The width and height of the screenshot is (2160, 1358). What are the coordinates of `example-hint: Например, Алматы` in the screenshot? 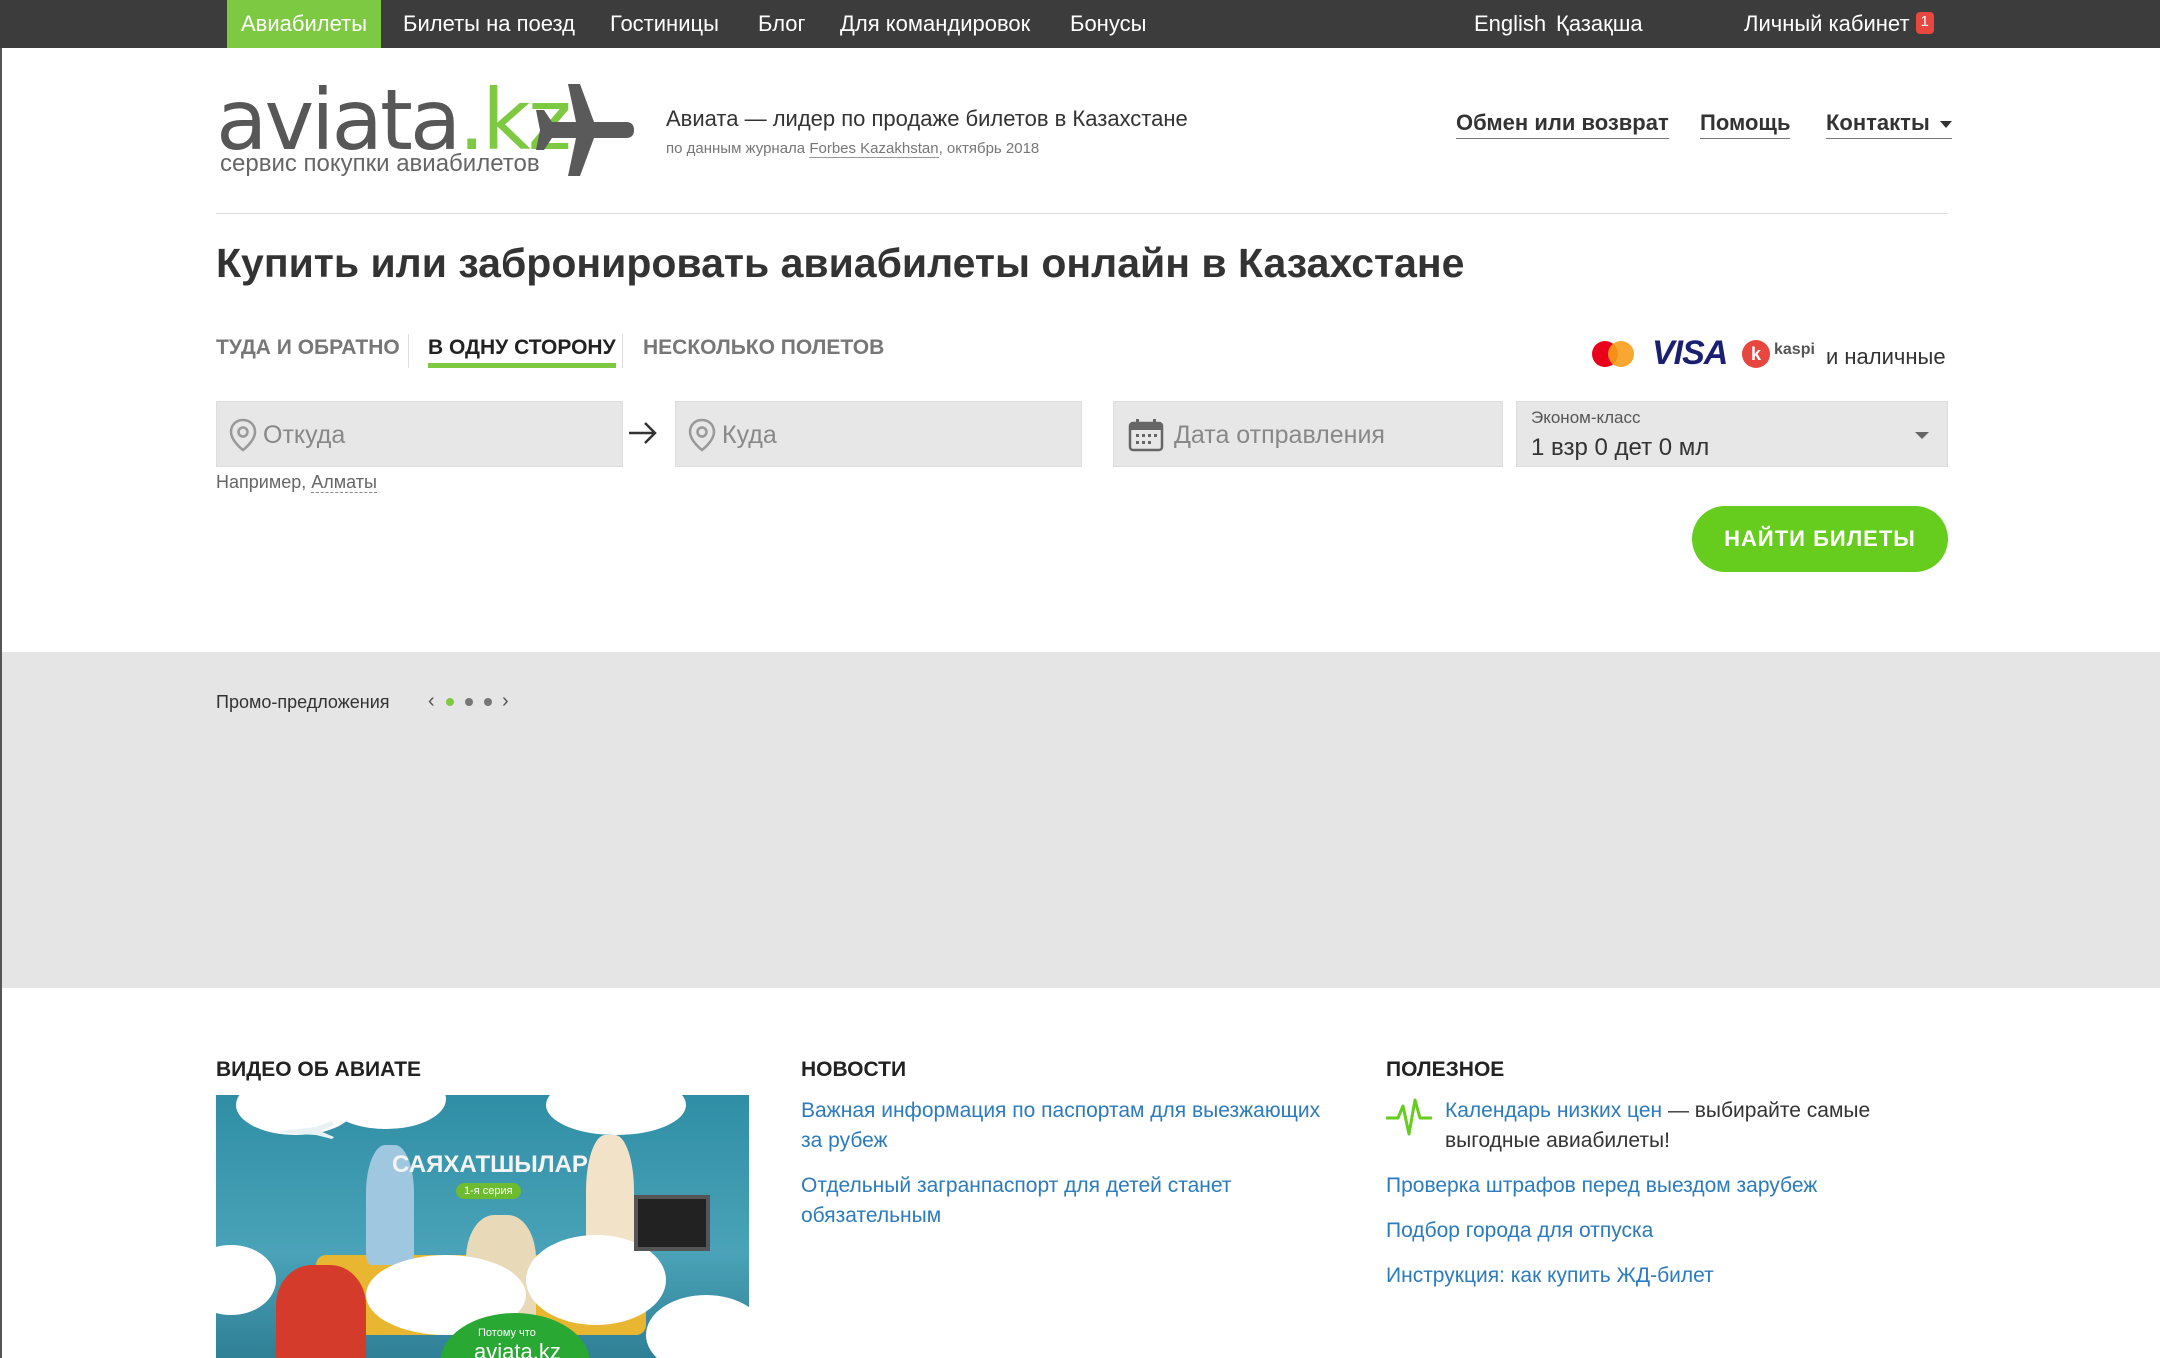 It's located at (296, 482).